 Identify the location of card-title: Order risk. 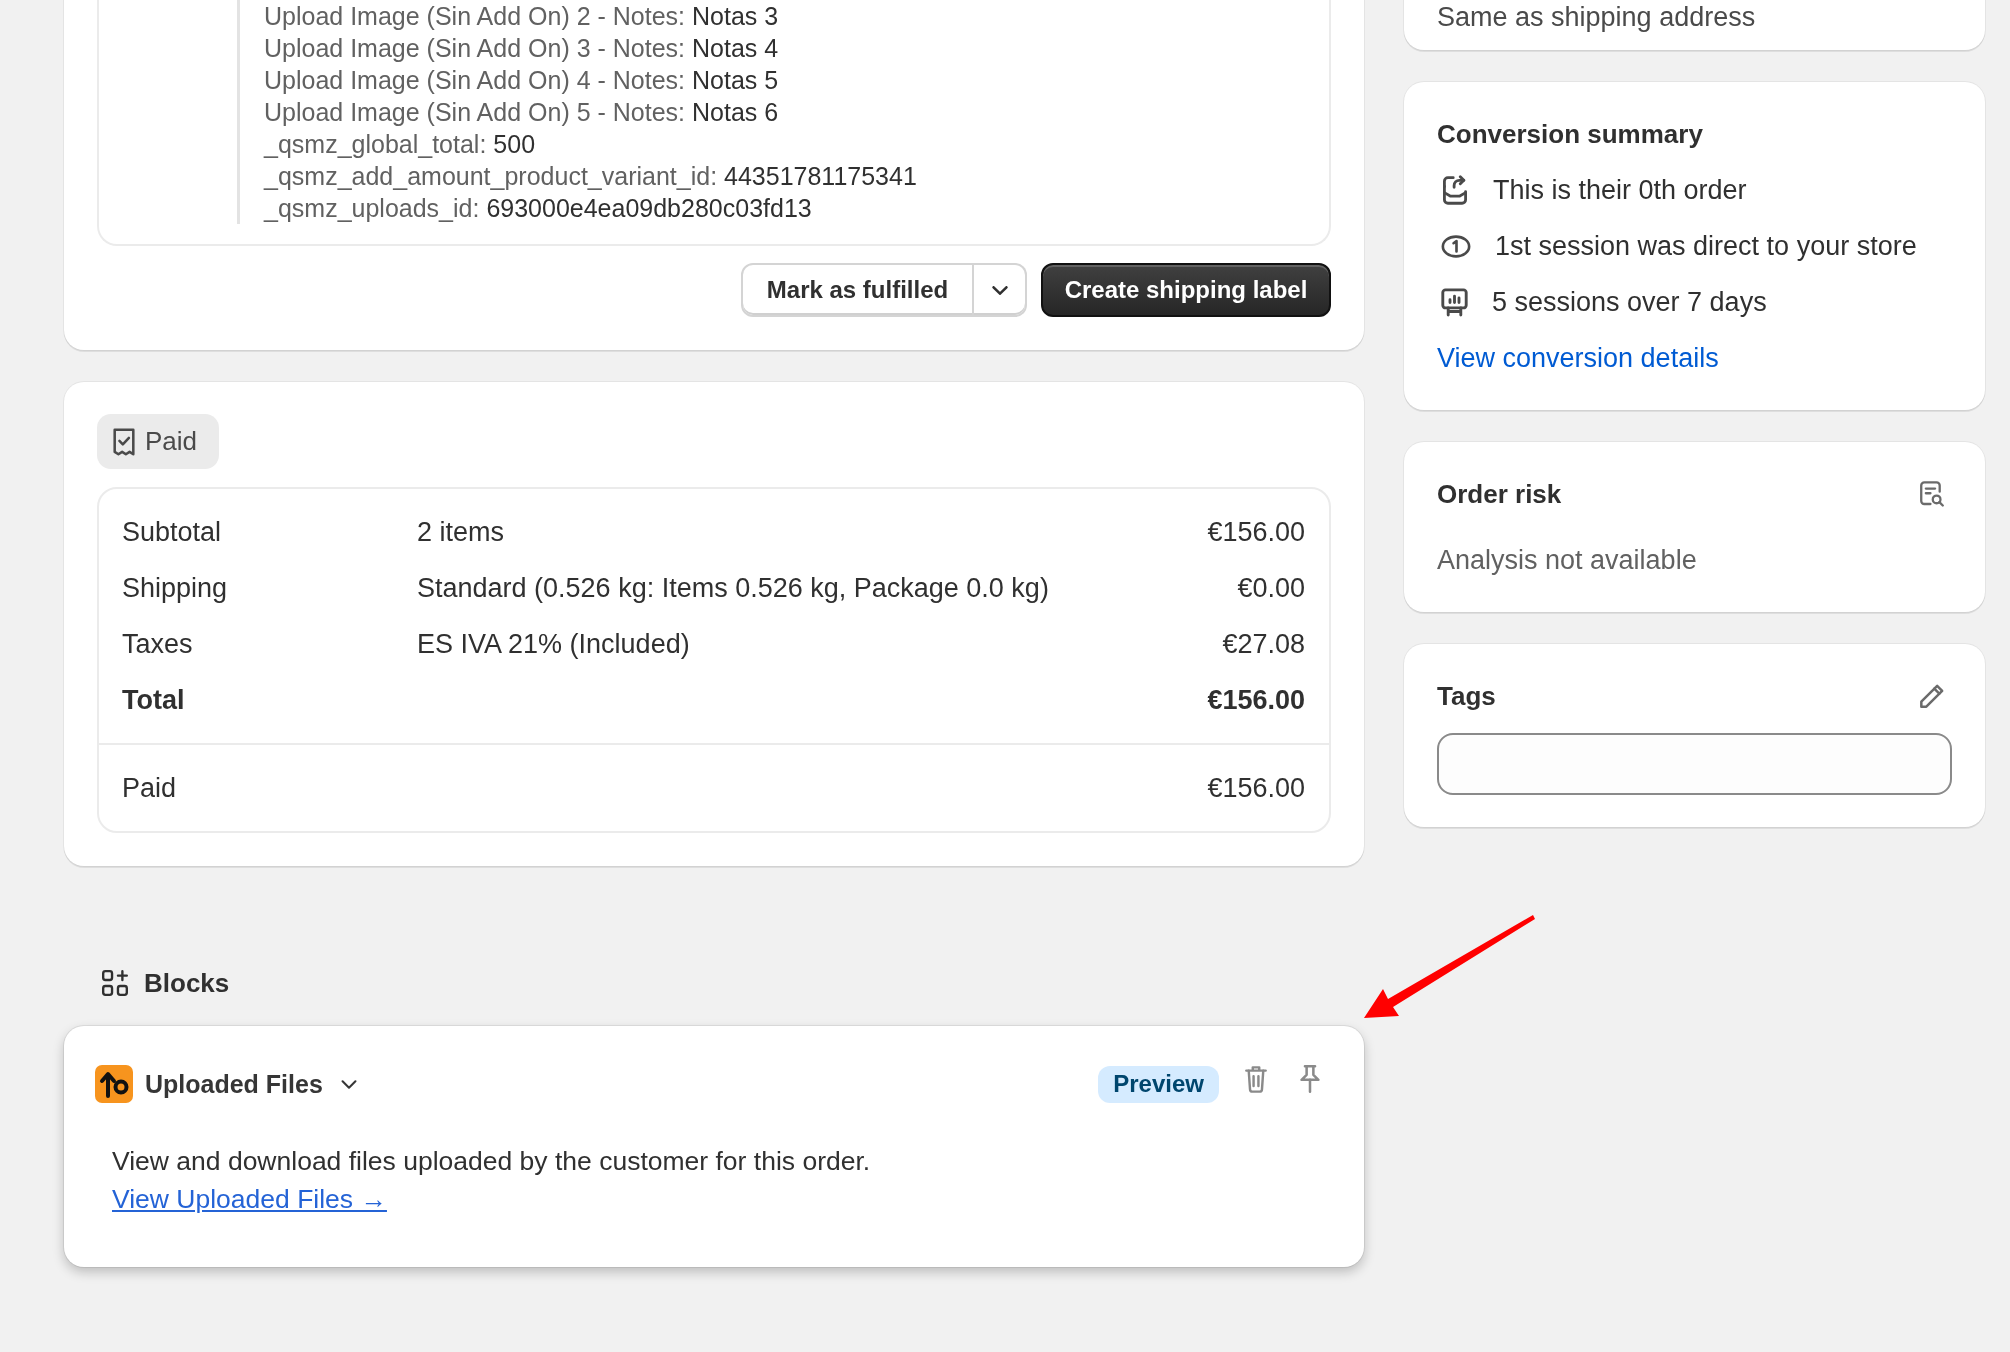
(1499, 494).